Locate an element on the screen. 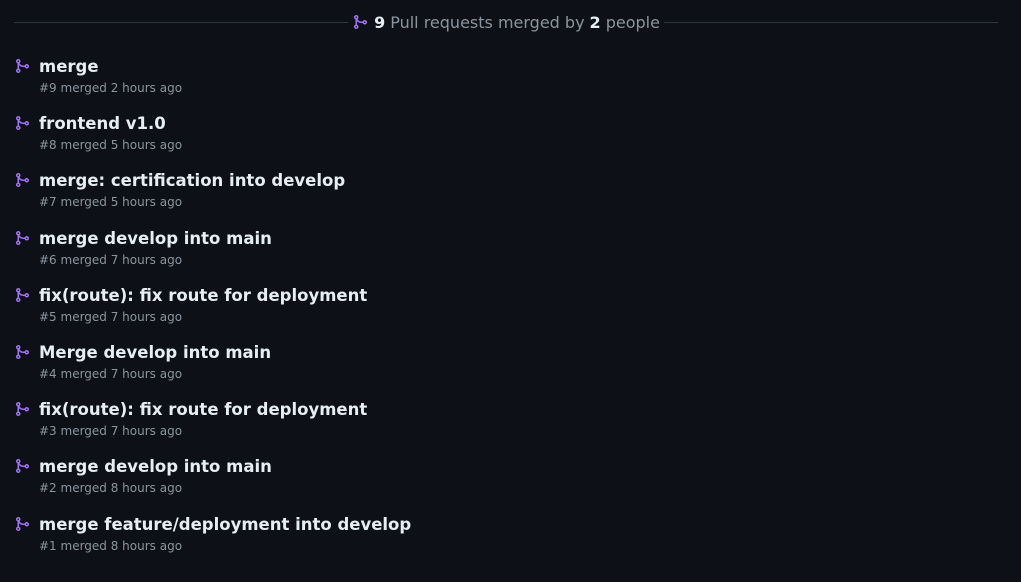  pr-title-link: frontend v1.0 is located at coordinates (518, 124).